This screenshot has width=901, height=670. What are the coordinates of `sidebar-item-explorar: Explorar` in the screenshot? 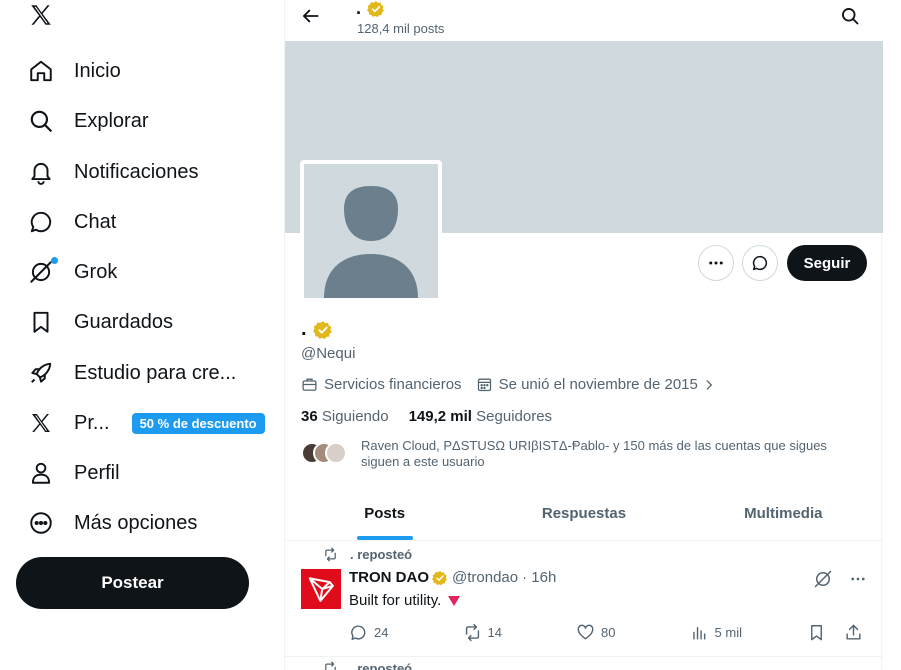 It's located at (88, 121).